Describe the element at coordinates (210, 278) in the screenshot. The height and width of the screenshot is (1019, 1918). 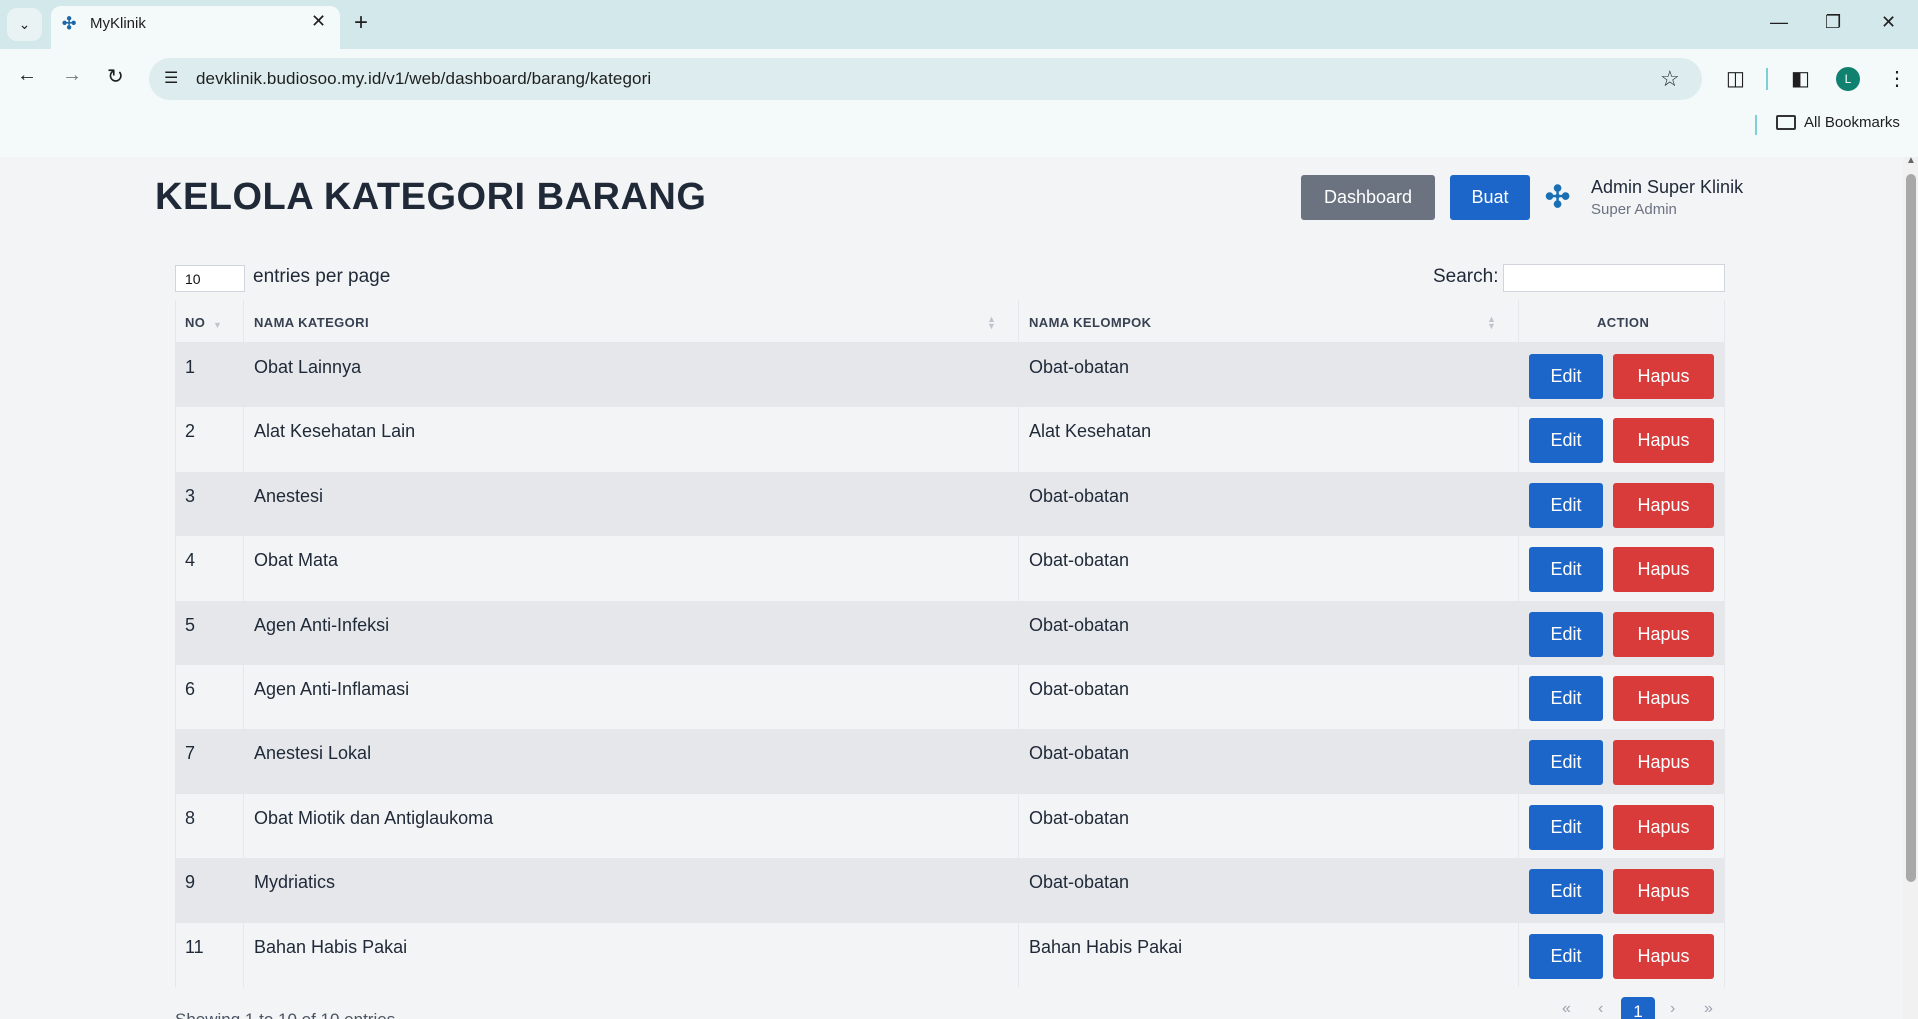
I see `entries-per-page-input` at that location.